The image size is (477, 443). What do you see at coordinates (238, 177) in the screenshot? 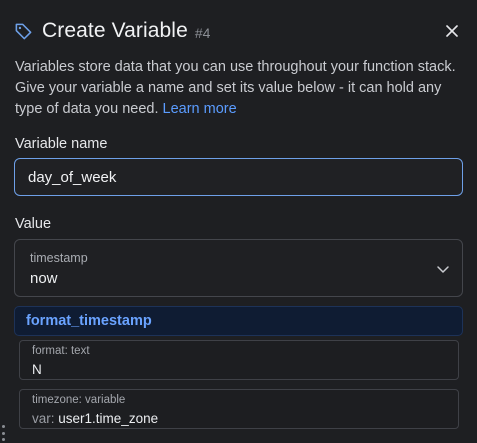
I see `variable-name-input: day_of_week` at bounding box center [238, 177].